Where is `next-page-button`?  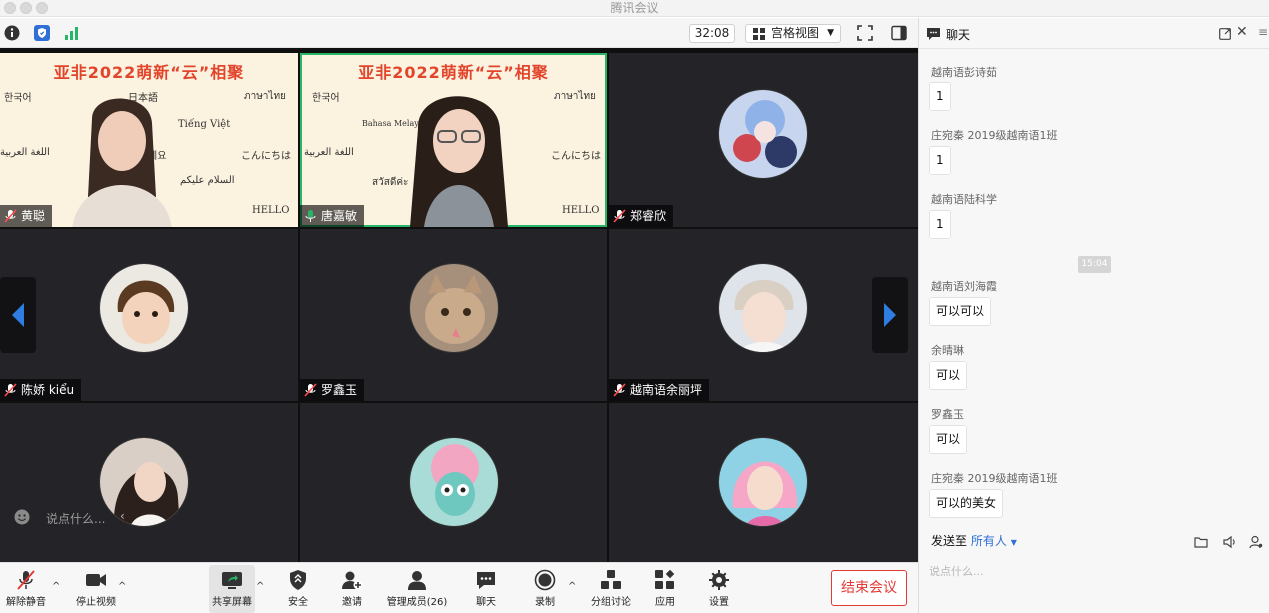 next-page-button is located at coordinates (890, 315).